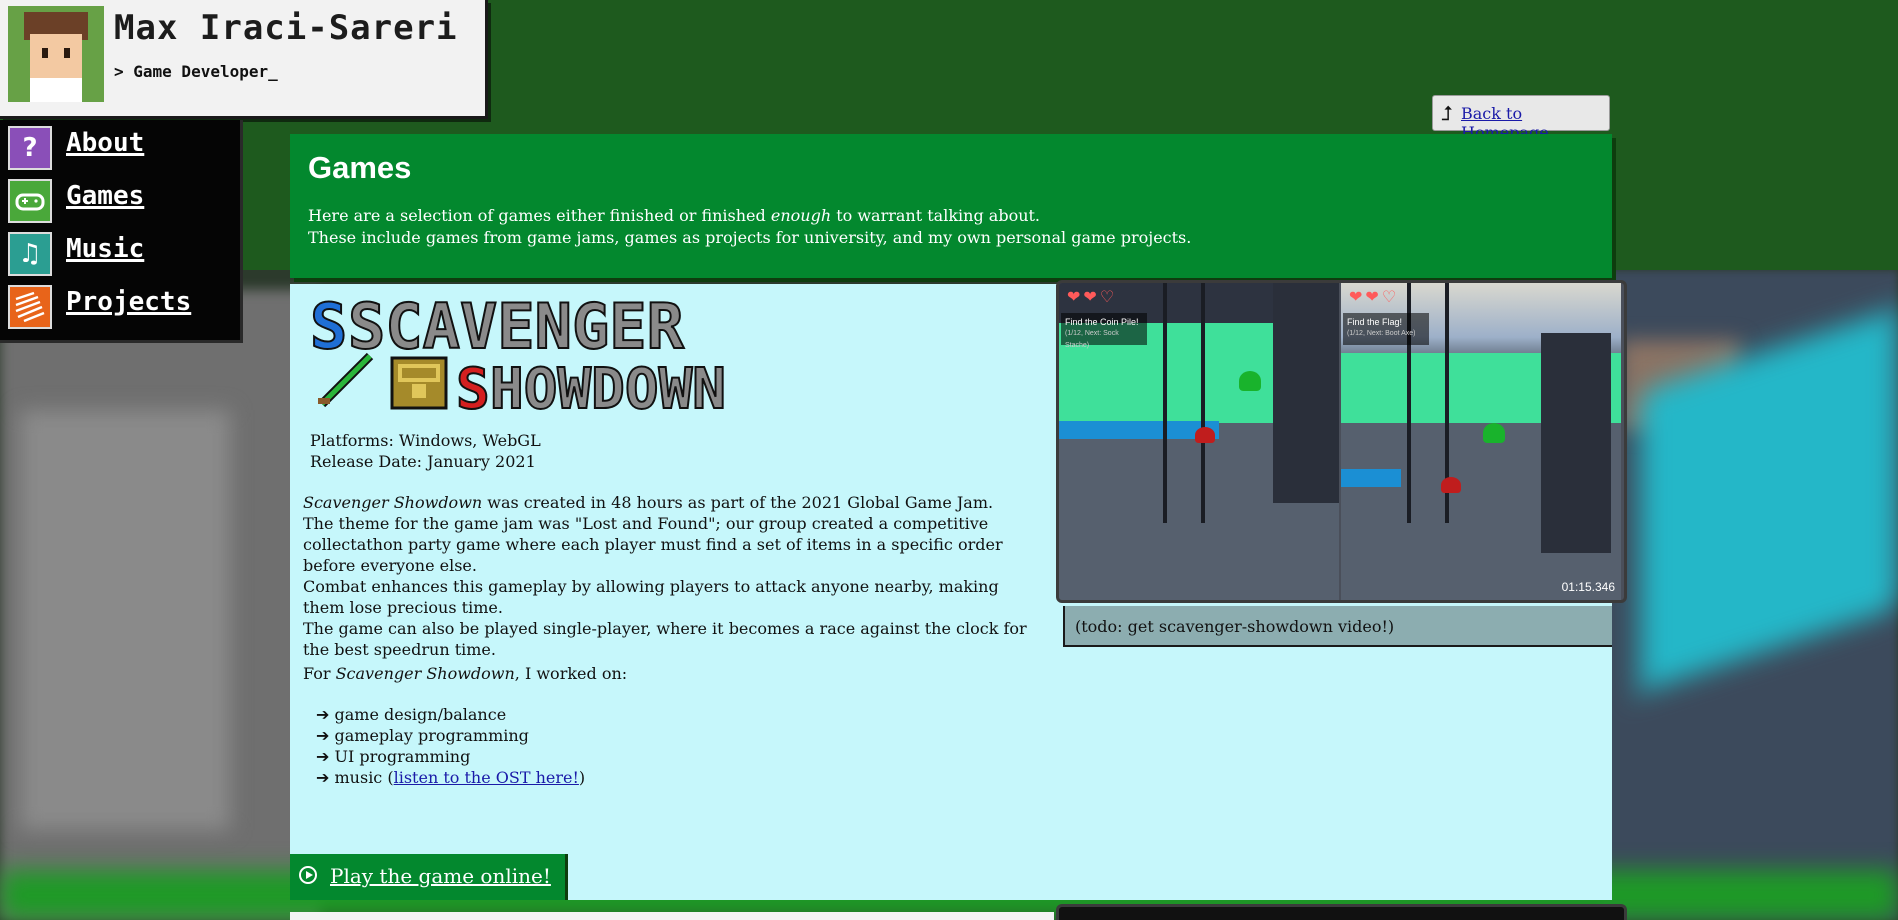 Image resolution: width=1898 pixels, height=920 pixels. I want to click on site-header: Max Iraci-Sareri > Game Developer_, so click(244, 59).